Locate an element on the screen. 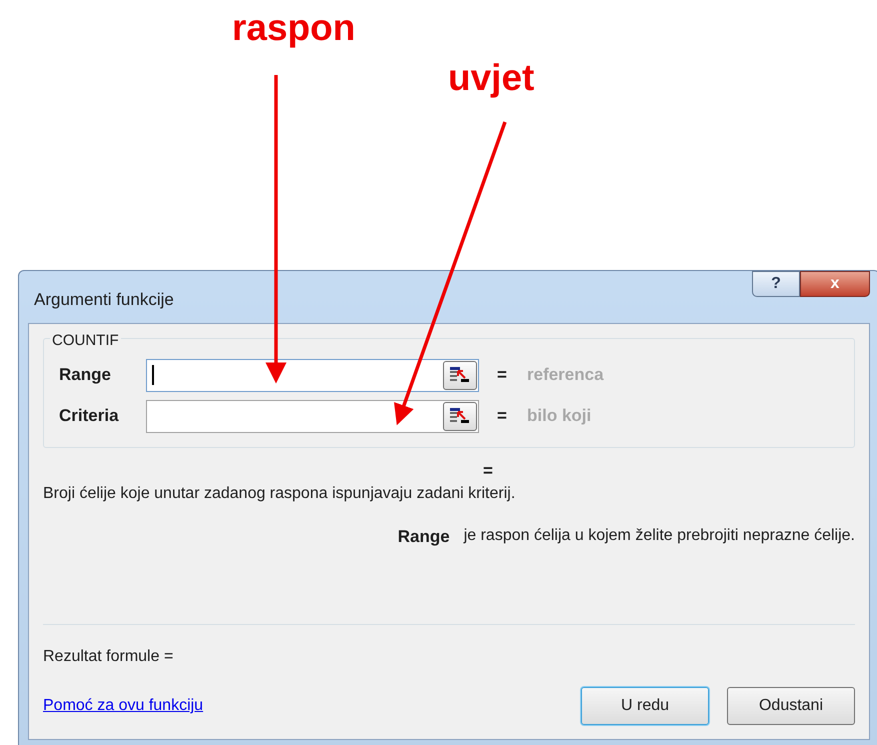 The image size is (877, 745). formula-result: Rezultat formule = is located at coordinates (108, 657).